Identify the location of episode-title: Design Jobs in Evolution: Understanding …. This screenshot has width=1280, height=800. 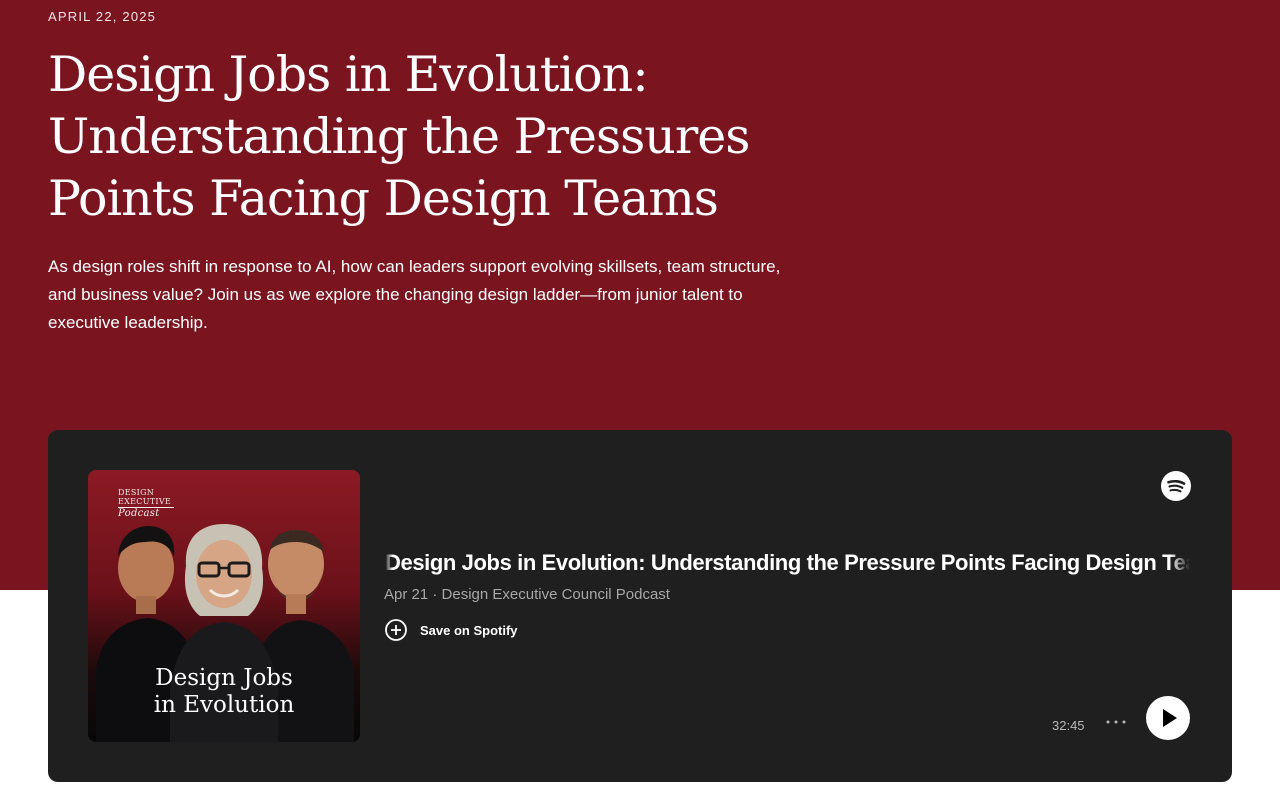
(787, 564).